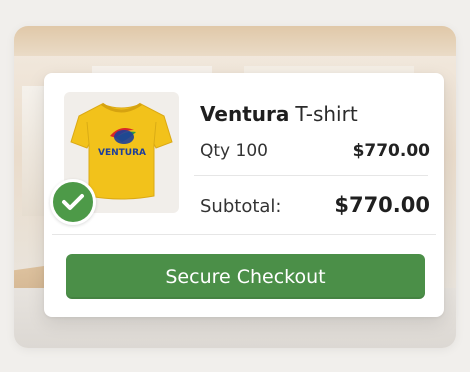  I want to click on check-badge, so click(73, 202).